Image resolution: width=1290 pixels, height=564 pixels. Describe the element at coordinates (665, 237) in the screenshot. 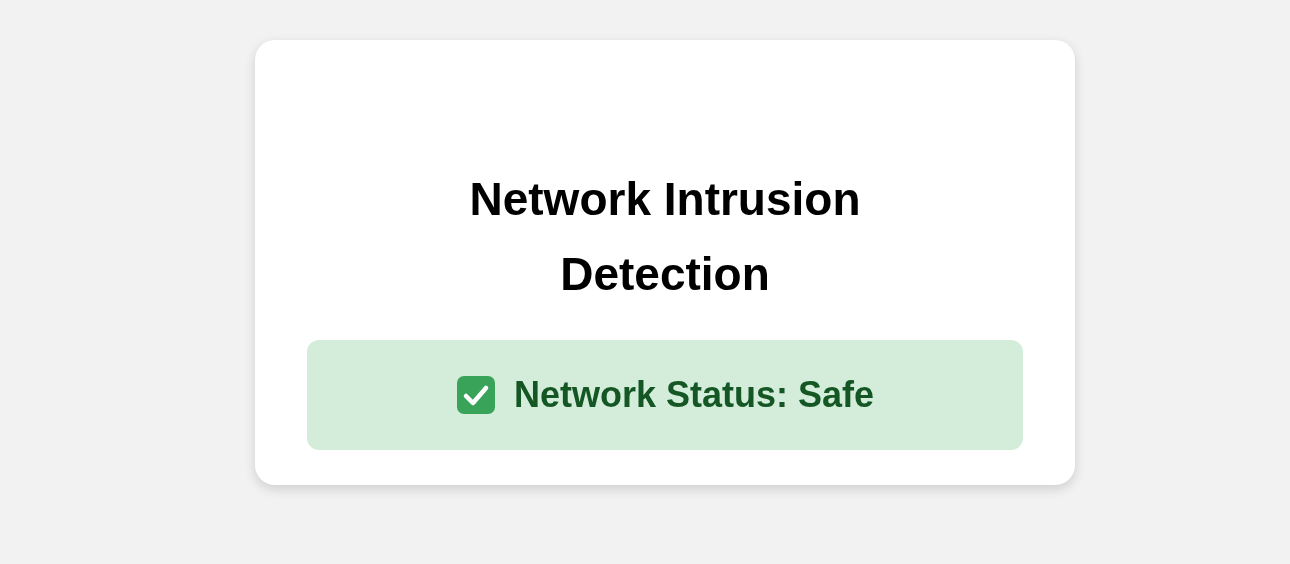

I see `page-title: Network Intrusion Detection` at that location.